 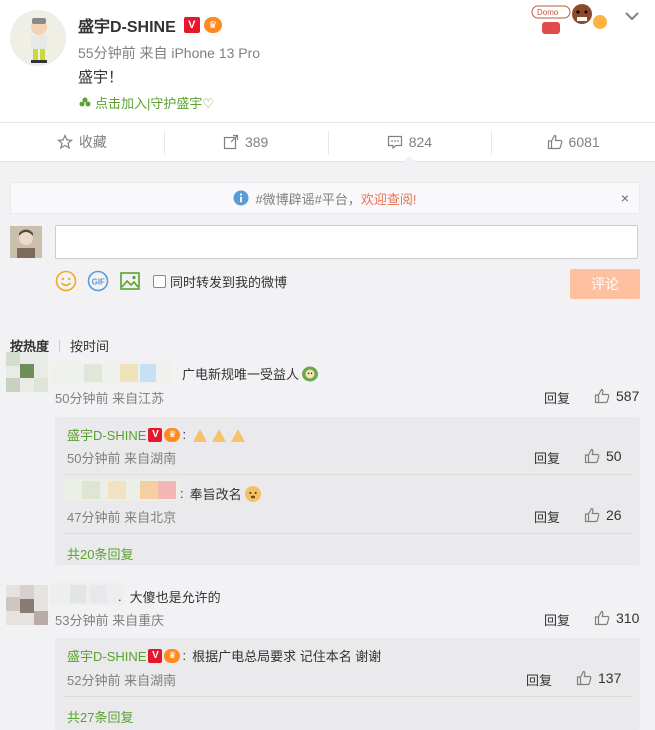 What do you see at coordinates (584, 142) in the screenshot?
I see `like-count: 6081` at bounding box center [584, 142].